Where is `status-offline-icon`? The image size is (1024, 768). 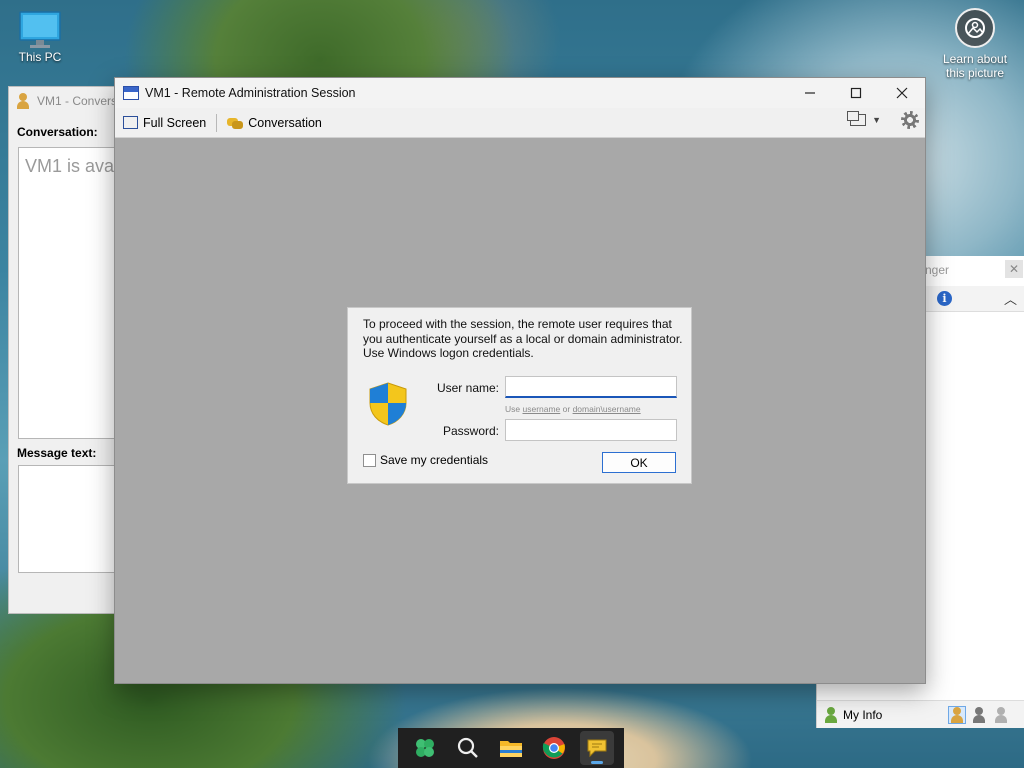 status-offline-icon is located at coordinates (1001, 714).